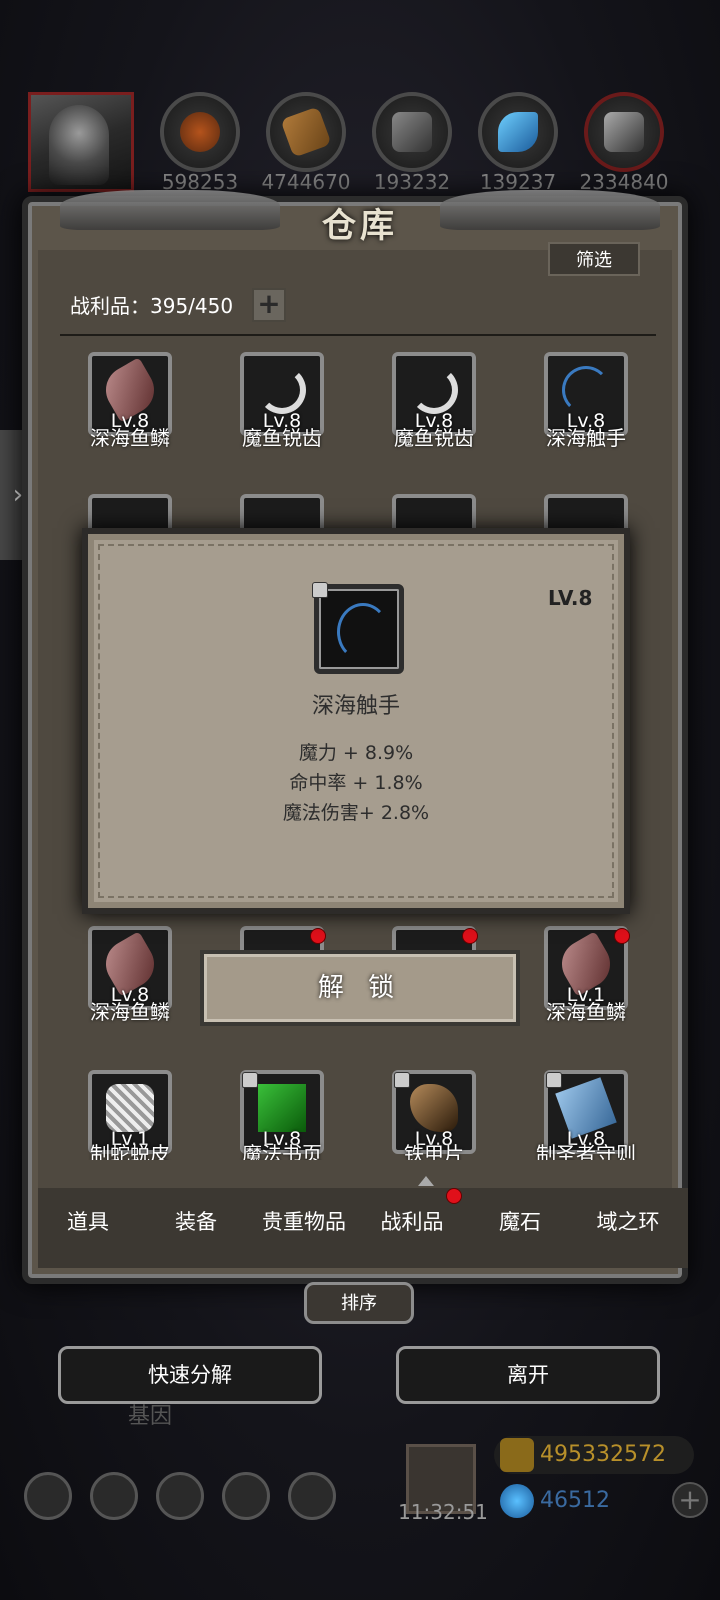 Image resolution: width=720 pixels, height=1600 pixels. Describe the element at coordinates (575, 1500) in the screenshot. I see `gem-amount: 46512` at that location.